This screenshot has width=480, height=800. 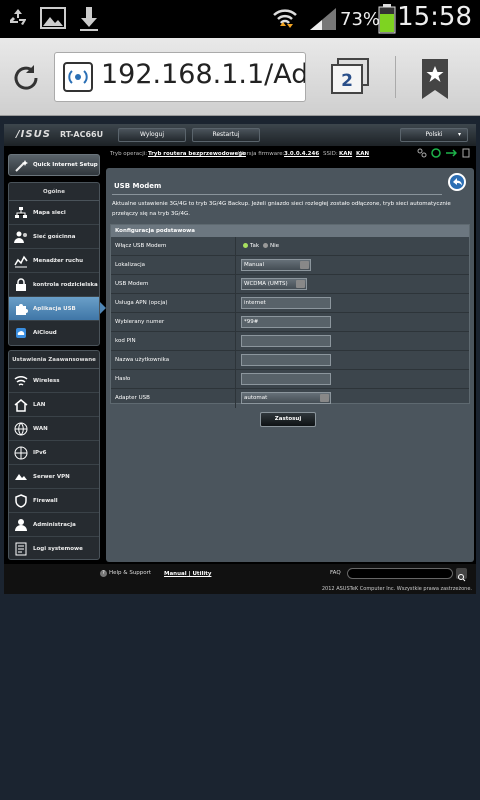 I want to click on ssid-1: KAN, so click(x=345, y=154).